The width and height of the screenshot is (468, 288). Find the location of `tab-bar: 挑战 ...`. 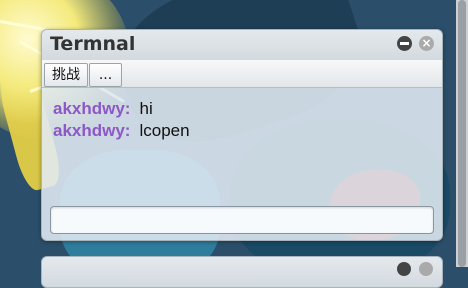

tab-bar: 挑战 ... is located at coordinates (242, 74).